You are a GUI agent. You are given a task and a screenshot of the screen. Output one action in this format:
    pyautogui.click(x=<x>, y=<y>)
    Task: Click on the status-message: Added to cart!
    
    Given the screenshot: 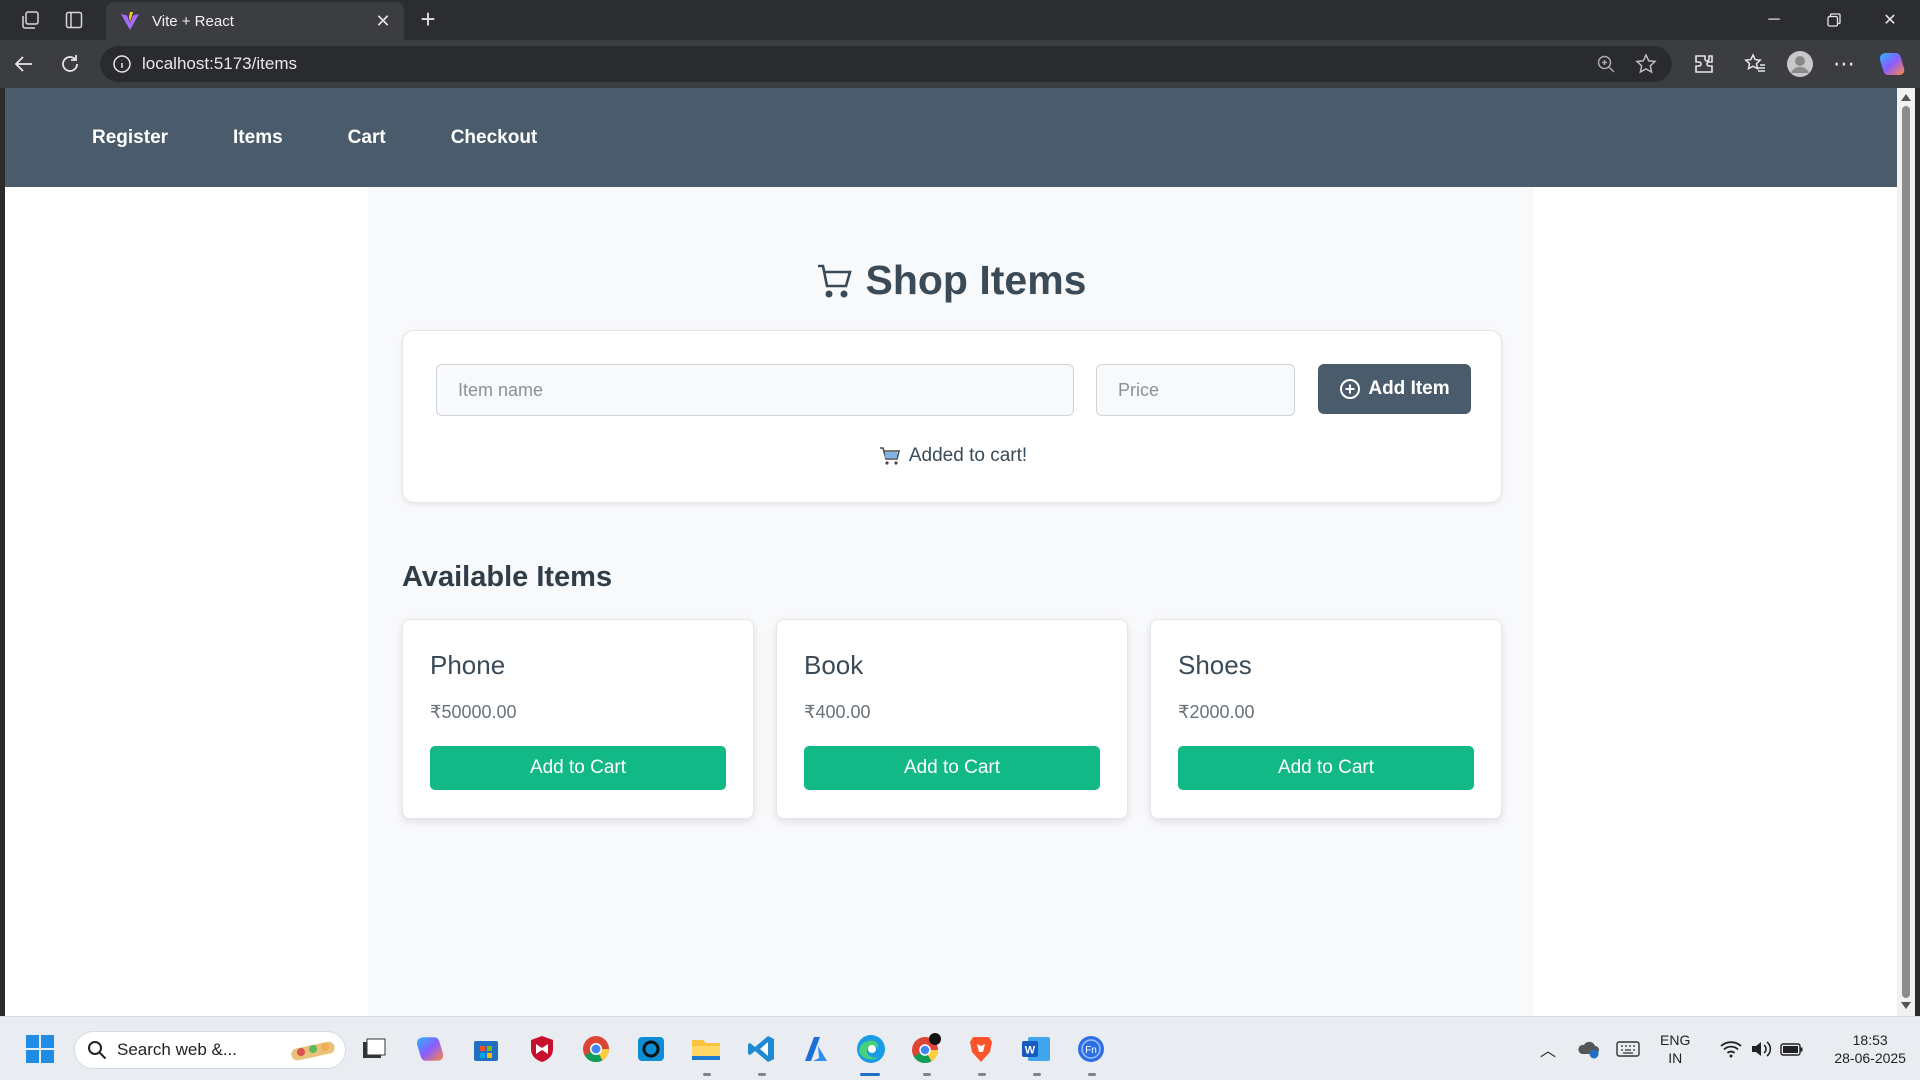 What is the action you would take?
    pyautogui.click(x=953, y=456)
    